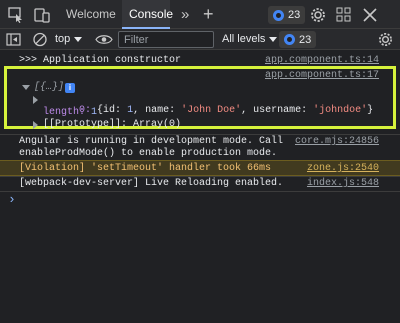  Describe the element at coordinates (12, 199) in the screenshot. I see `prompt-chevron-icon: ›` at that location.